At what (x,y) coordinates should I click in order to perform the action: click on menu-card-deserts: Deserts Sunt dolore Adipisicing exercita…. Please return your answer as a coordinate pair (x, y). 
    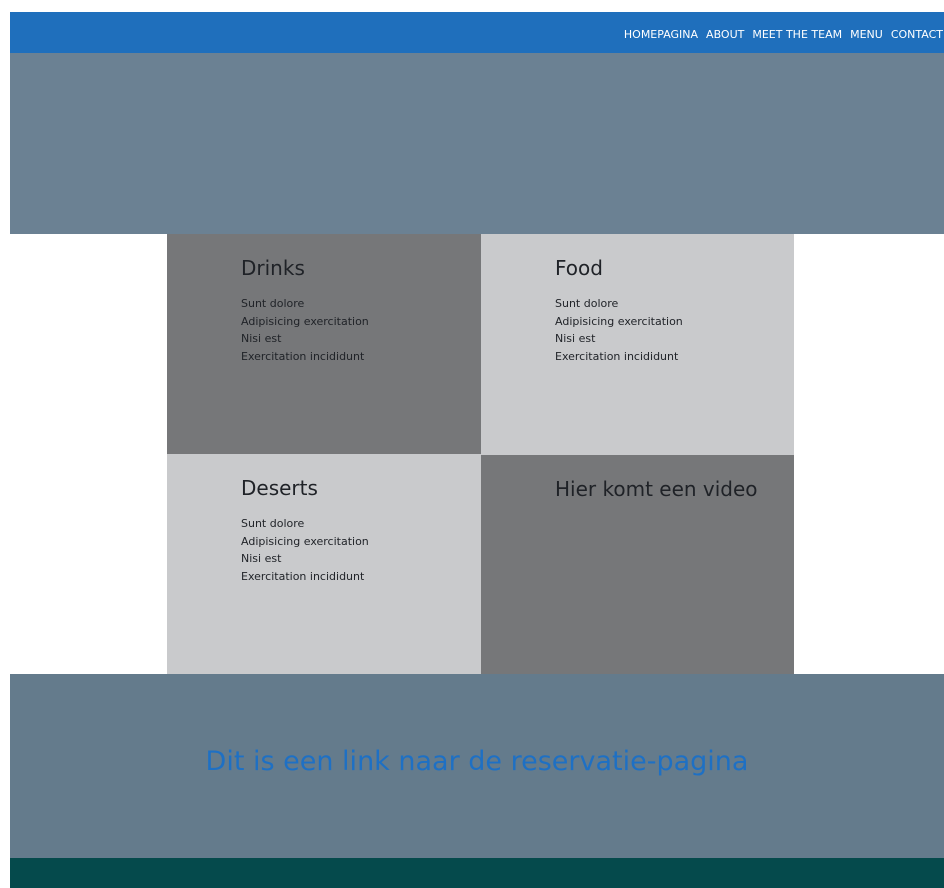
    Looking at the image, I should click on (324, 564).